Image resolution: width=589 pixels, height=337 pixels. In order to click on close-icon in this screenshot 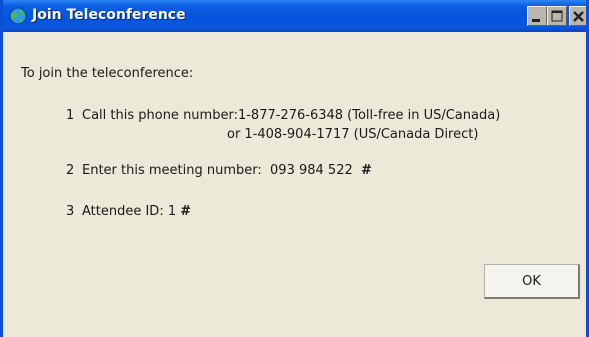, I will do `click(578, 16)`.